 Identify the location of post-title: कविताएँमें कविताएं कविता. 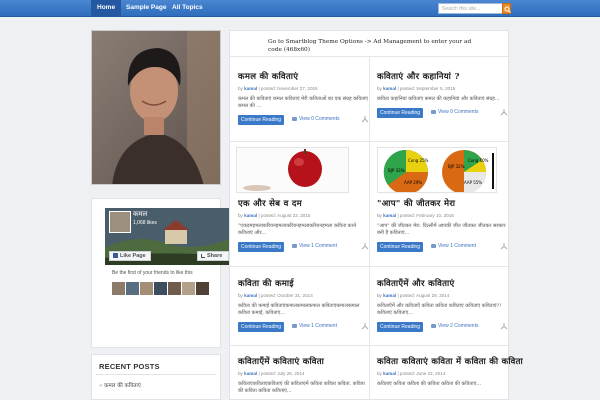
(304, 361).